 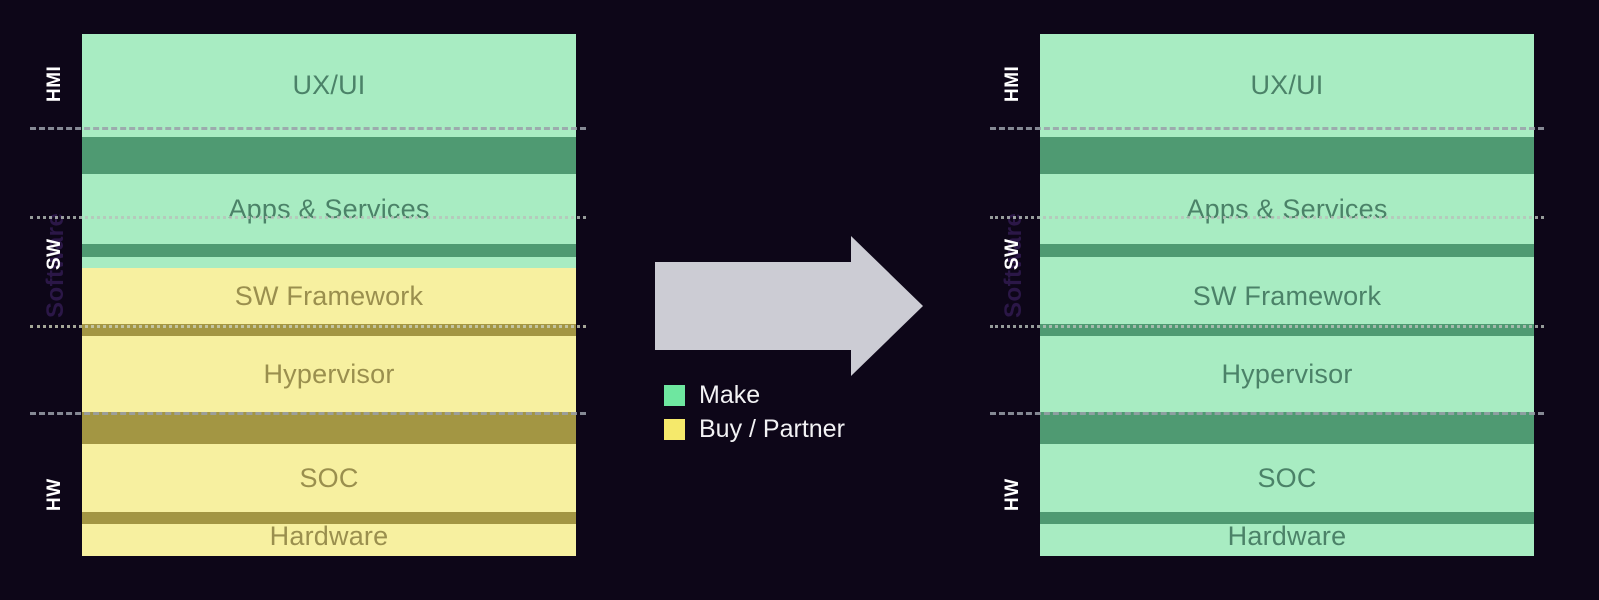 I want to click on divider-hypervisor-soc-right, so click(x=1287, y=428).